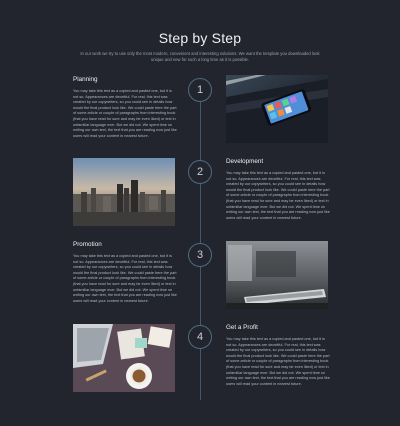 This screenshot has height=426, width=400. What do you see at coordinates (277, 275) in the screenshot?
I see `keyboard-desk-photo` at bounding box center [277, 275].